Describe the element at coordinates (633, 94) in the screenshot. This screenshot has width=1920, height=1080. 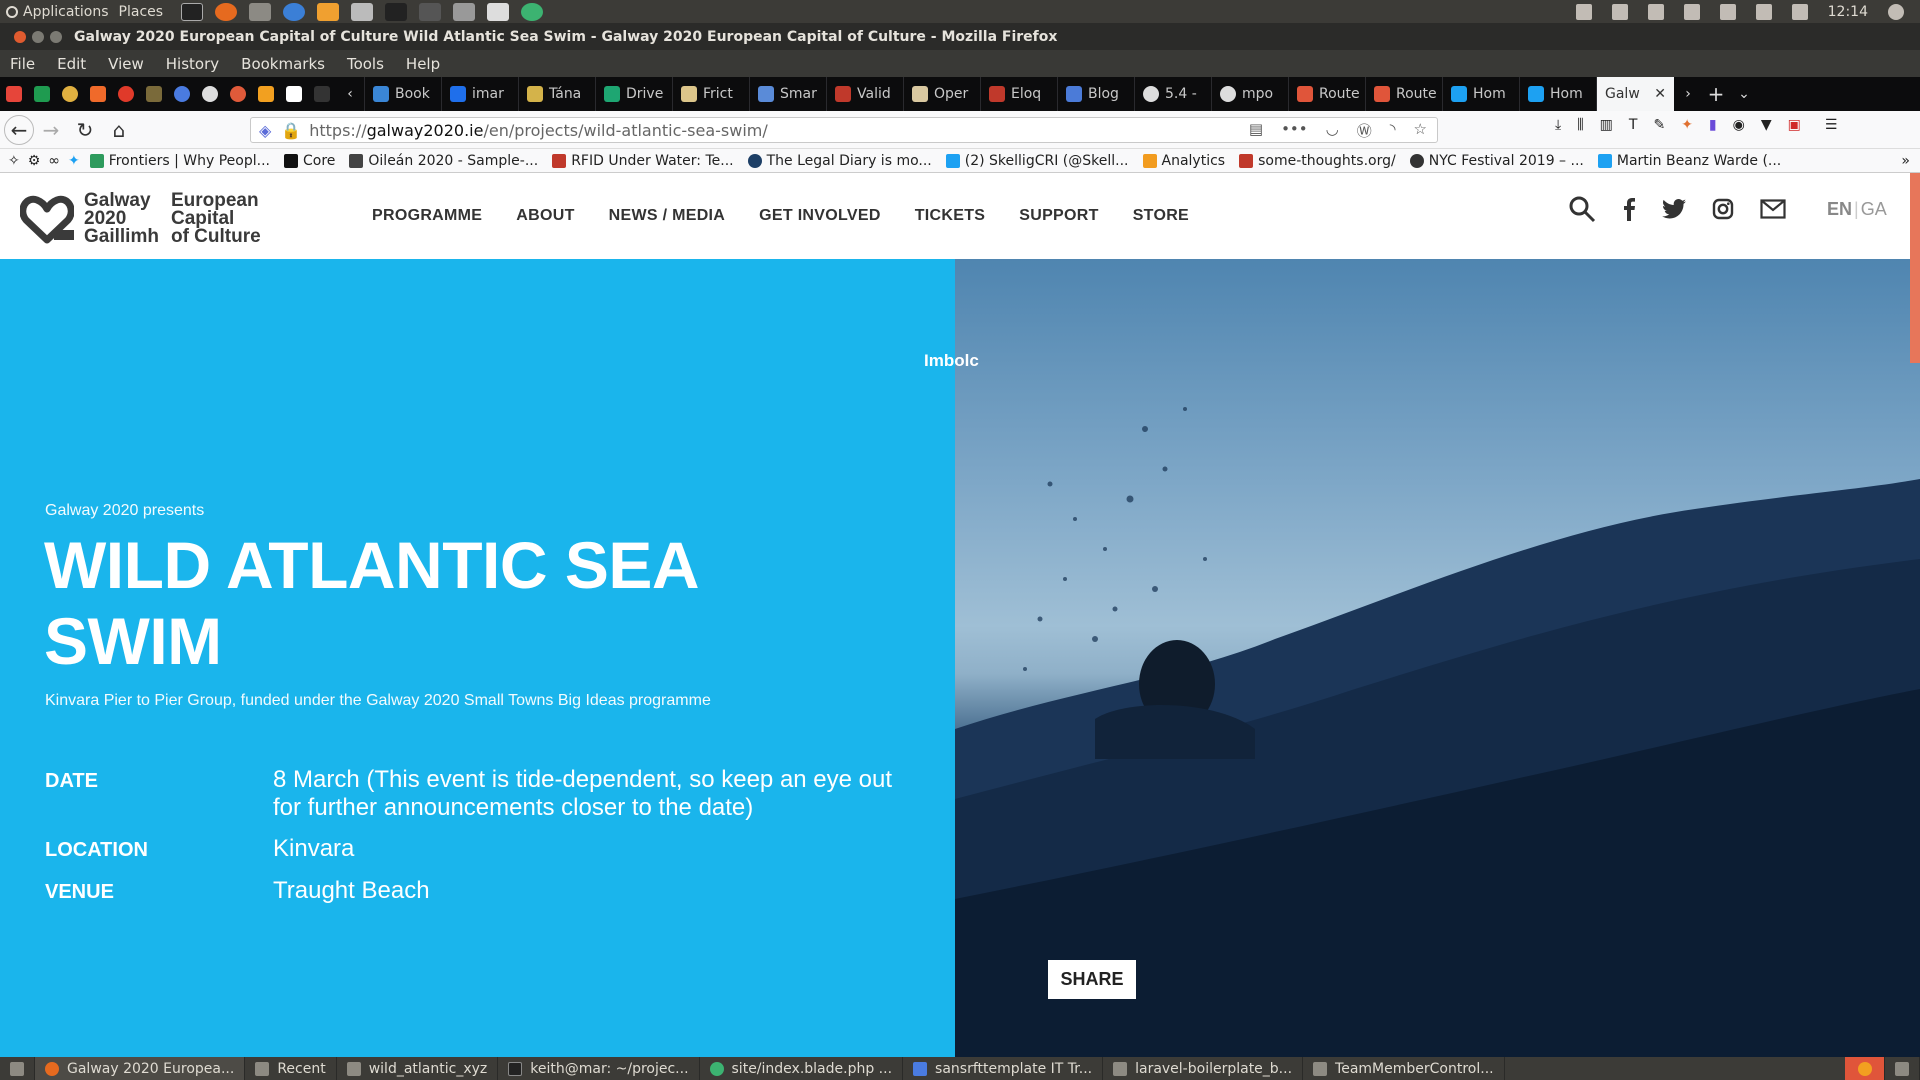
I see `tab: Drive` at that location.